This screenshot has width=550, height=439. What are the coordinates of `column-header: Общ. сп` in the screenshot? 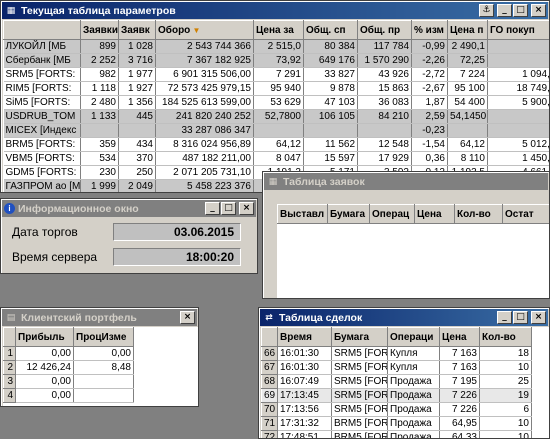 It's located at (330, 30).